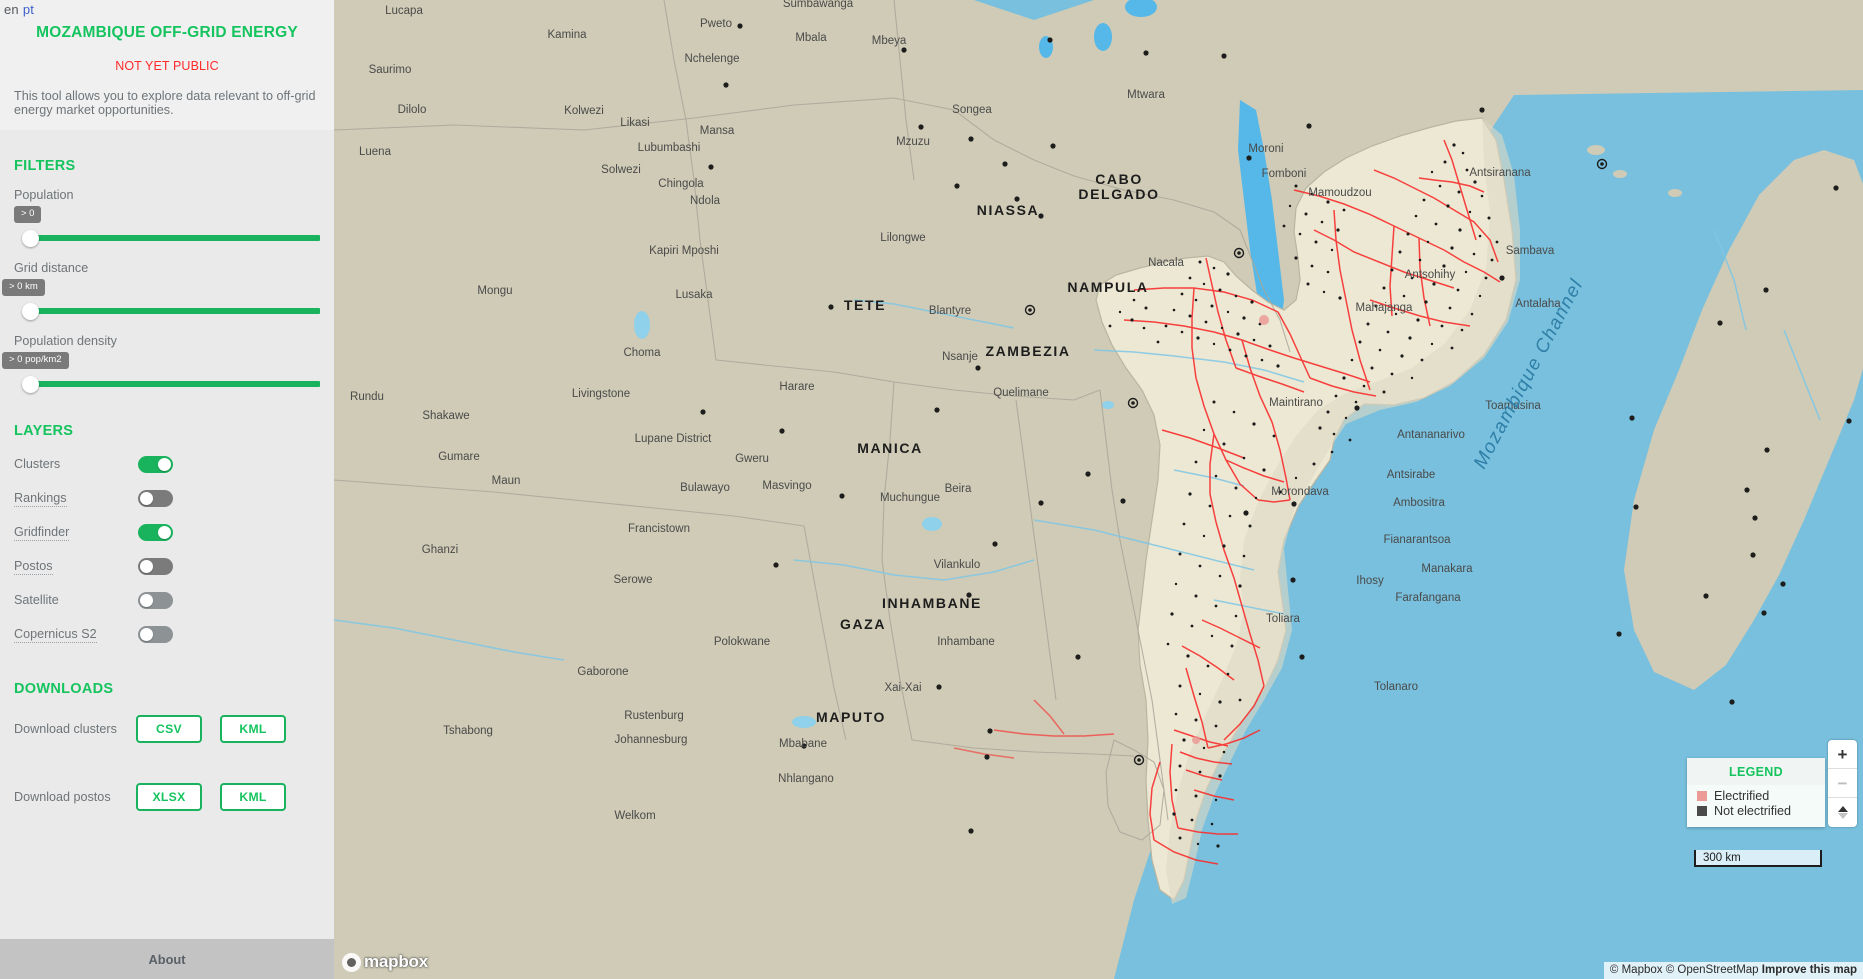 The image size is (1863, 979). Describe the element at coordinates (28, 9) in the screenshot. I see `language-alternate-link: pt` at that location.